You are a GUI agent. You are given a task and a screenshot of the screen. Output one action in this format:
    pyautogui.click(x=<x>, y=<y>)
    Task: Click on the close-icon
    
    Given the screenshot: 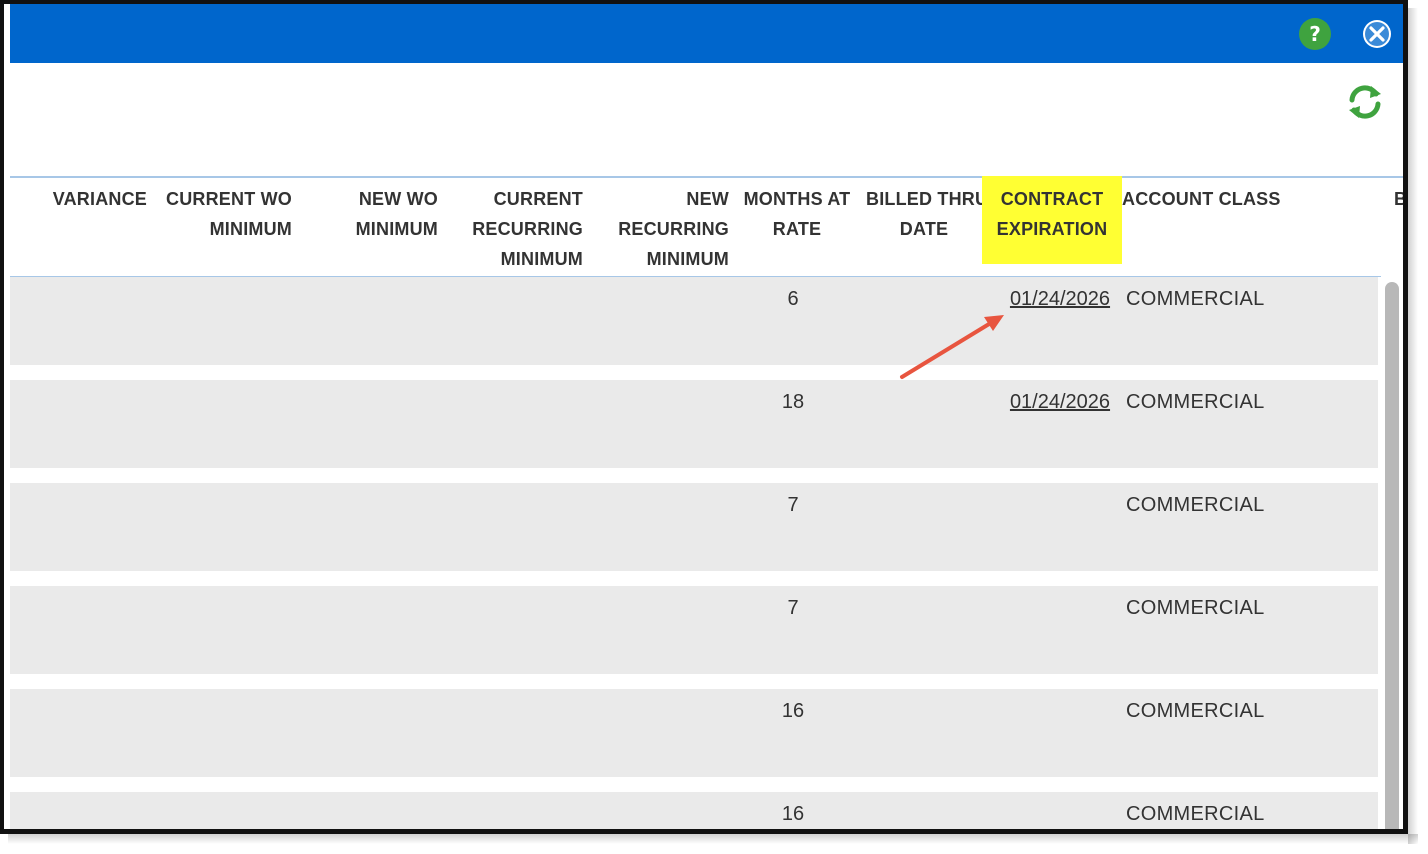 What is the action you would take?
    pyautogui.click(x=1377, y=34)
    